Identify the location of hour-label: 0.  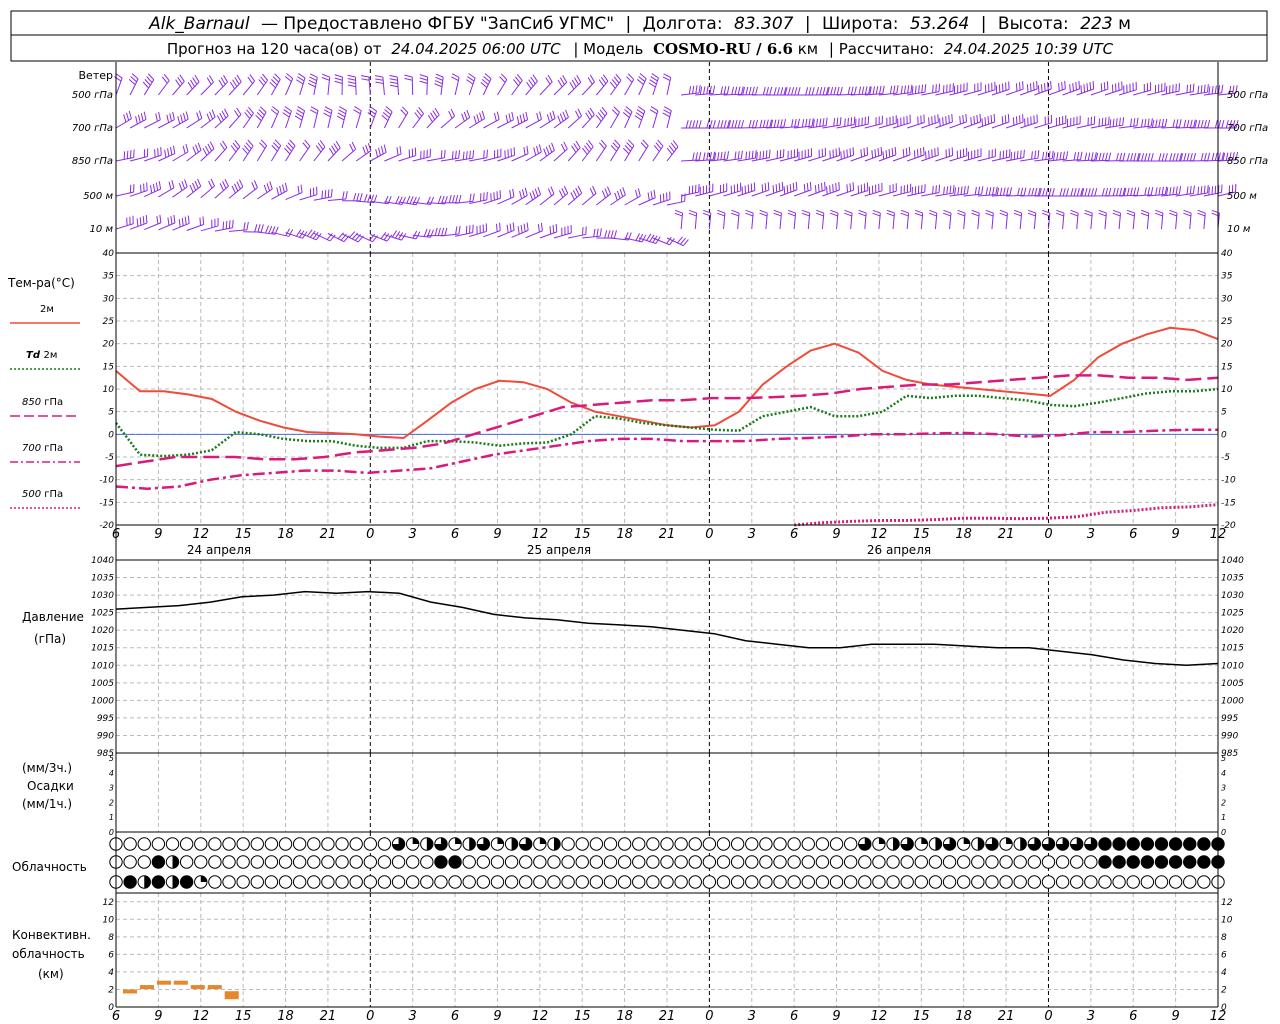
(370, 534).